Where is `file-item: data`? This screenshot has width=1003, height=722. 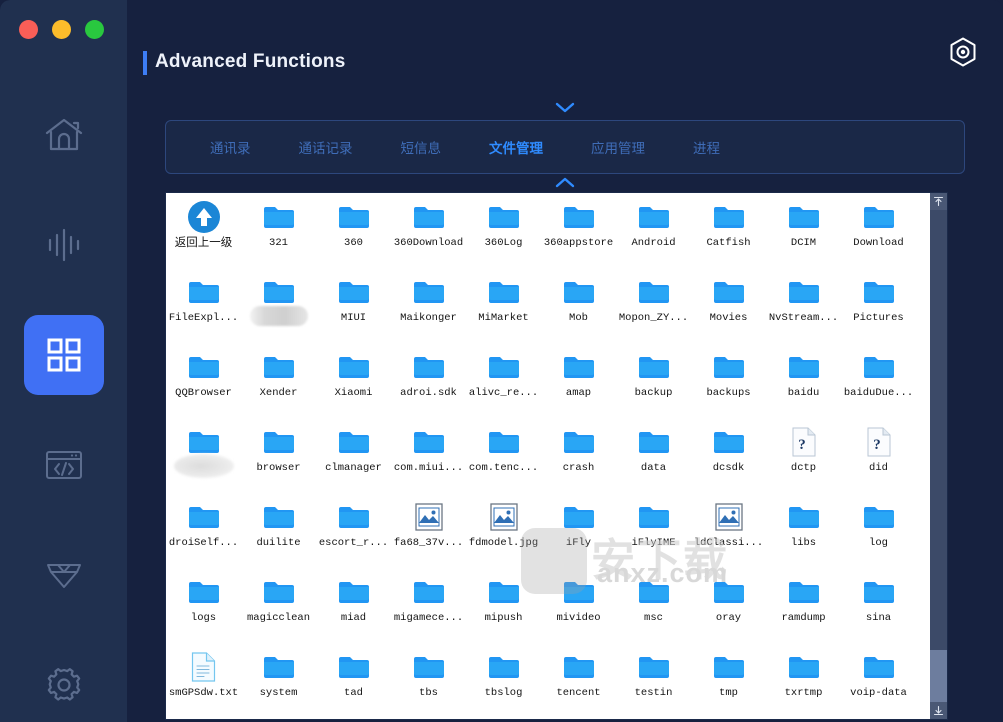 file-item: data is located at coordinates (653, 455).